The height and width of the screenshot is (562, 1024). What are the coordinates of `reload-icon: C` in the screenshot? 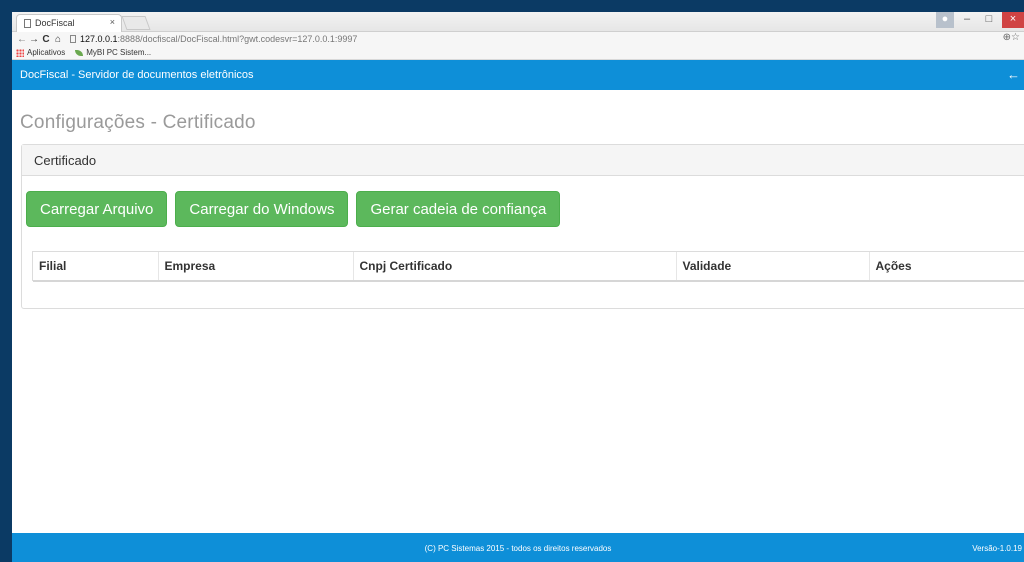 It's located at (46, 39).